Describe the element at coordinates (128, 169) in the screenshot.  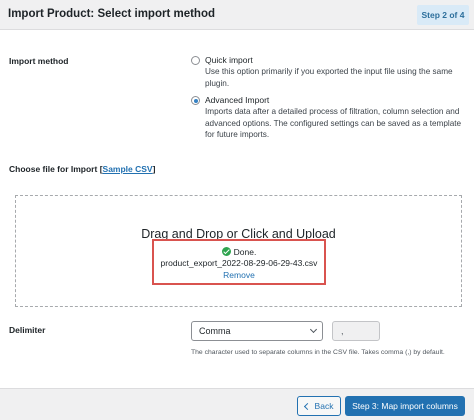
I see `sample-csv-link: Sample CSV` at that location.